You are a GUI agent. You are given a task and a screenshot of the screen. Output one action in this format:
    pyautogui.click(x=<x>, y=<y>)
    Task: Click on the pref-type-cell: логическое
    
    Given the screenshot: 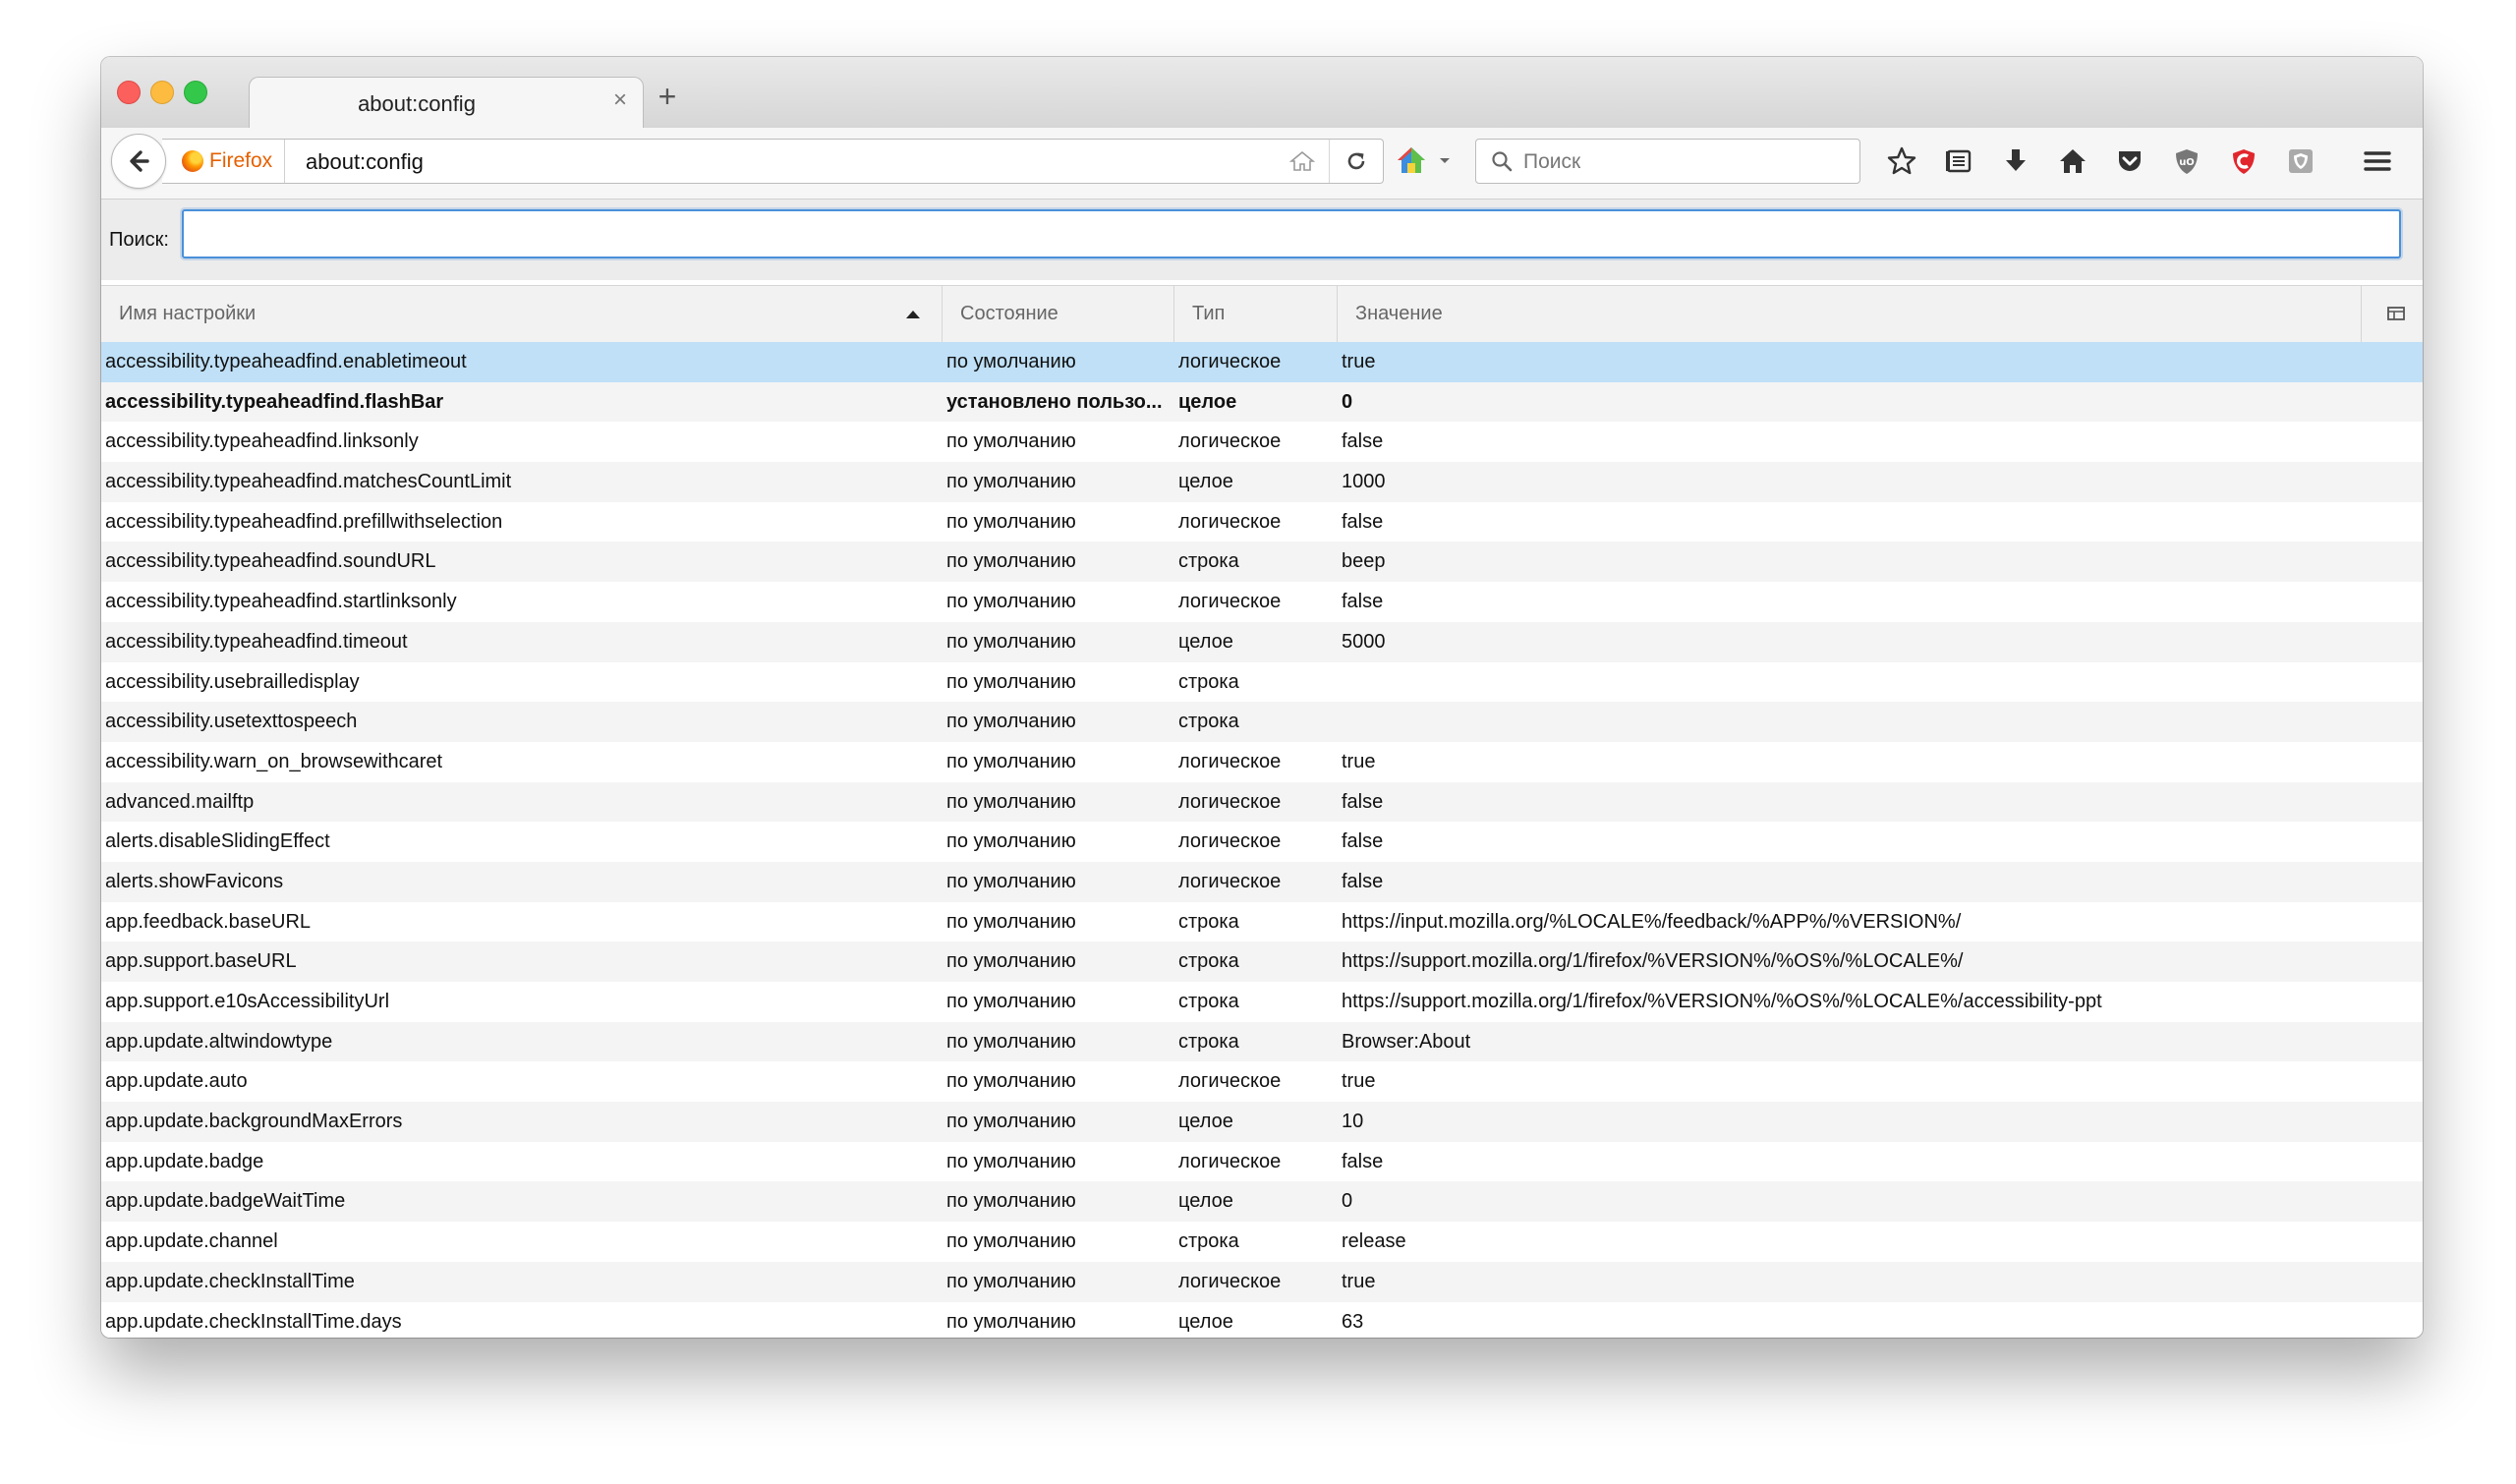 What is the action you would take?
    pyautogui.click(x=1230, y=801)
    